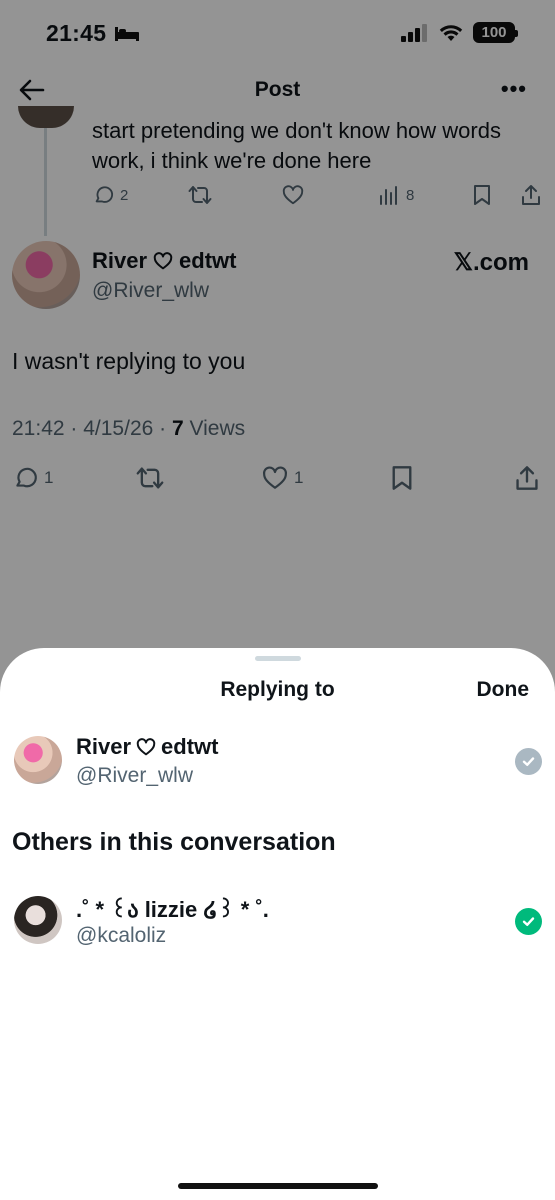 This screenshot has width=555, height=1200. Describe the element at coordinates (278, 1186) in the screenshot. I see `home-indicator` at that location.